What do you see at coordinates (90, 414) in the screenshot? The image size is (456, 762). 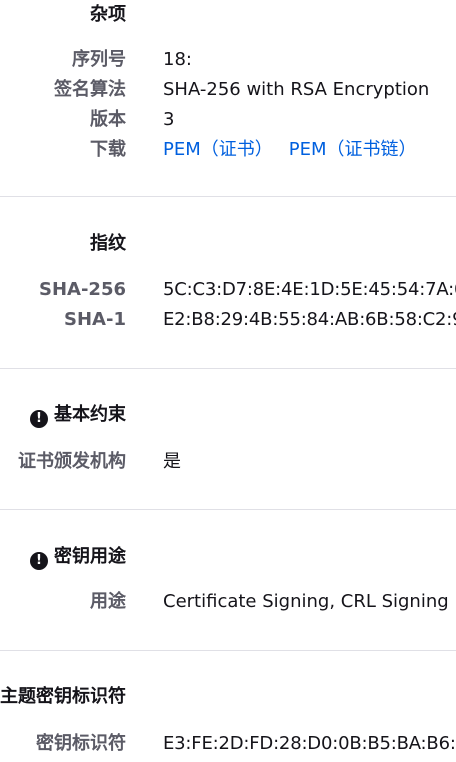 I see `basic-constraints-heading-text: 基本约束` at bounding box center [90, 414].